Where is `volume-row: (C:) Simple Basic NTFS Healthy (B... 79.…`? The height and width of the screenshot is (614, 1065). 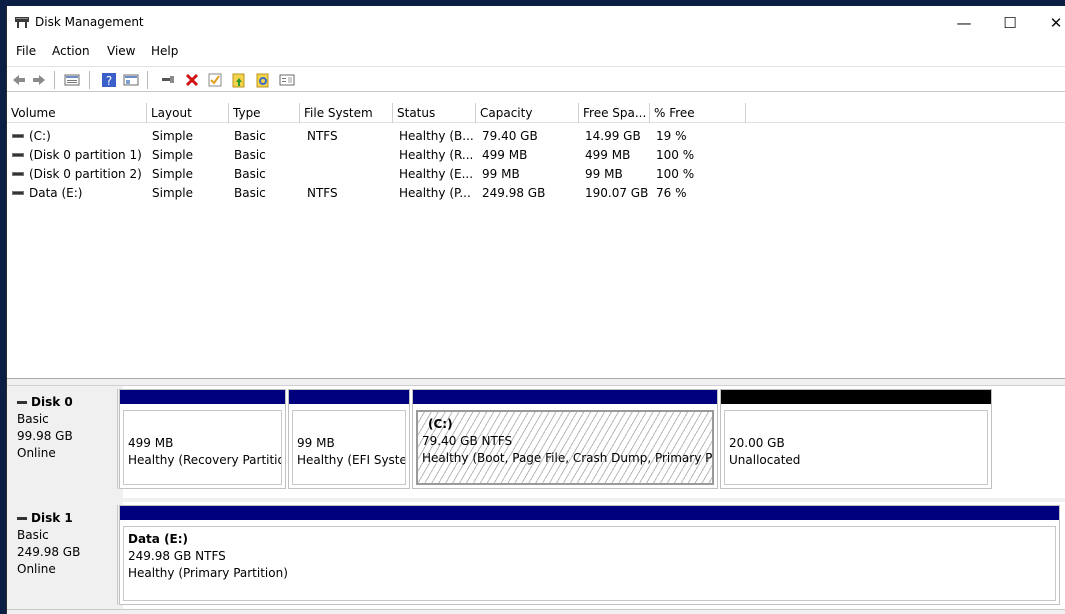 volume-row: (C:) Simple Basic NTFS Healthy (B... 79.… is located at coordinates (536, 136).